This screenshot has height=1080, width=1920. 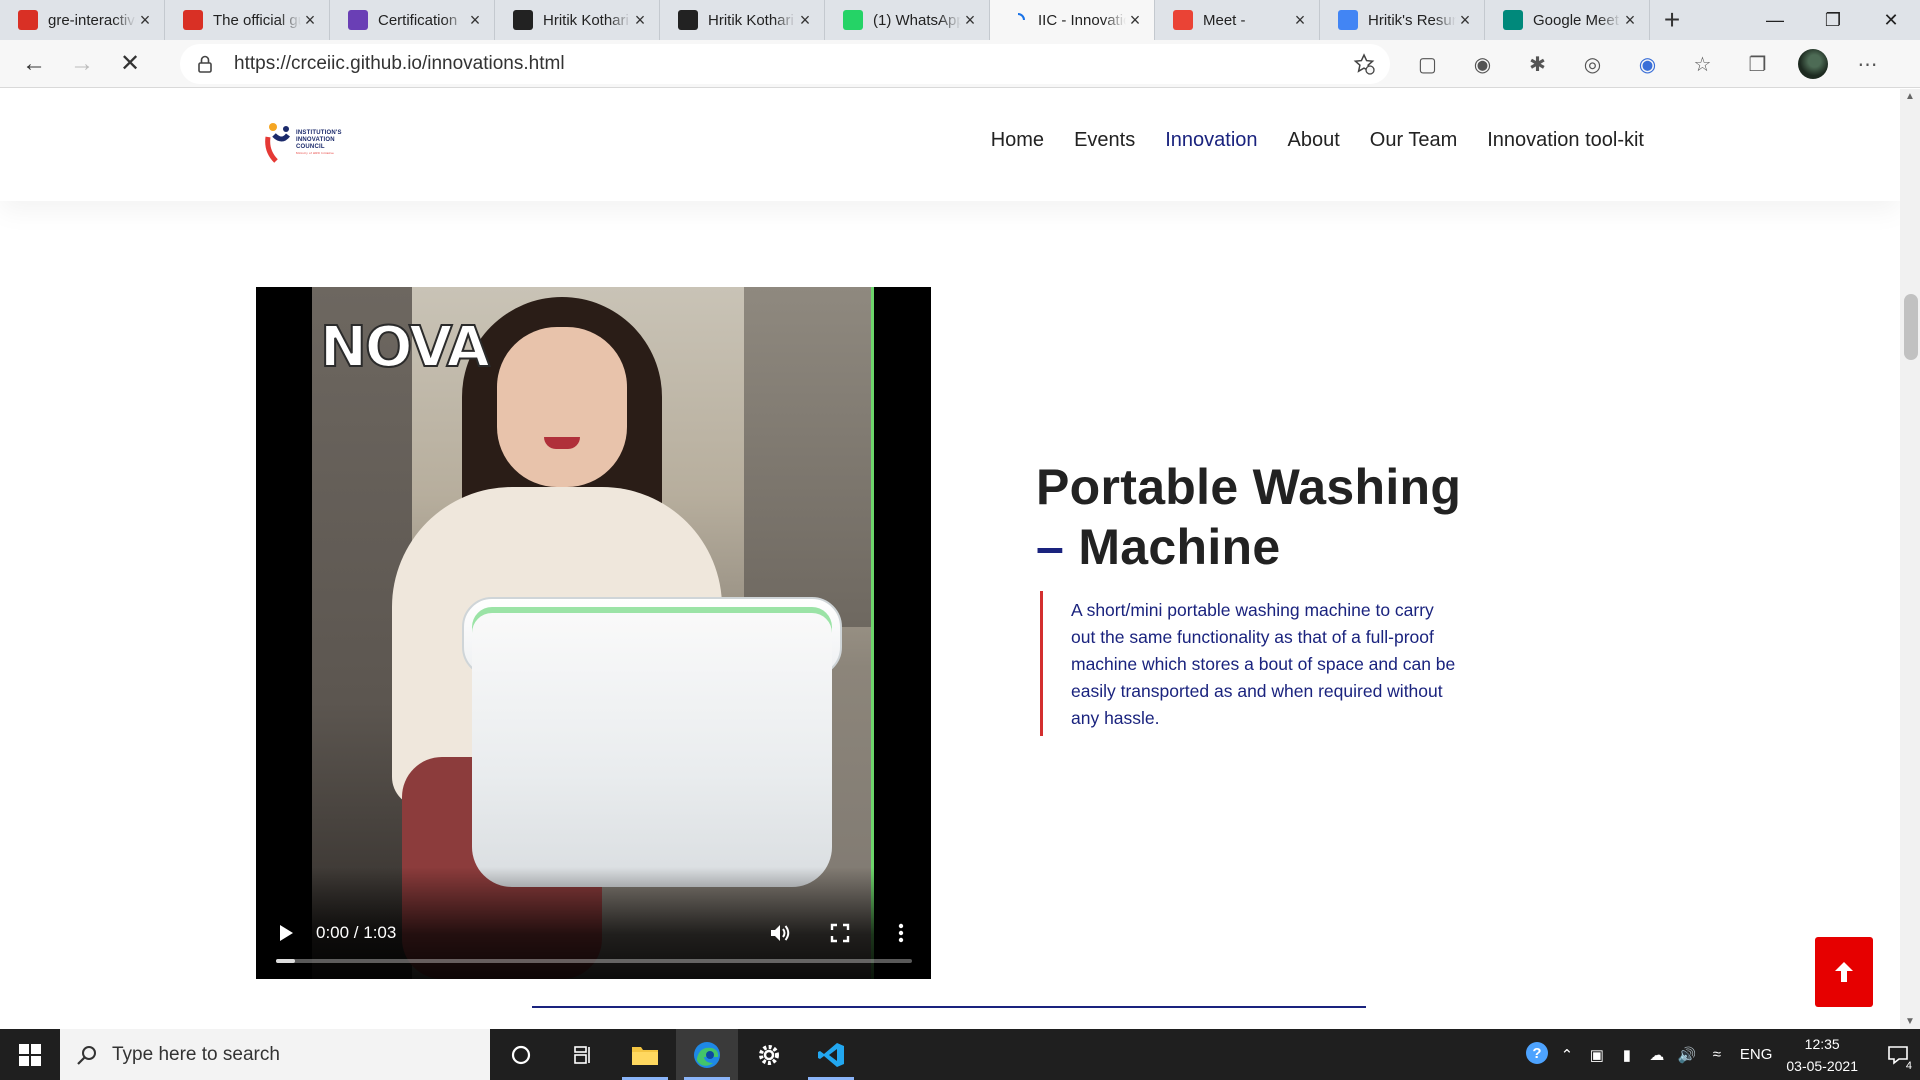 What do you see at coordinates (594, 961) in the screenshot?
I see `video-progress-bar` at bounding box center [594, 961].